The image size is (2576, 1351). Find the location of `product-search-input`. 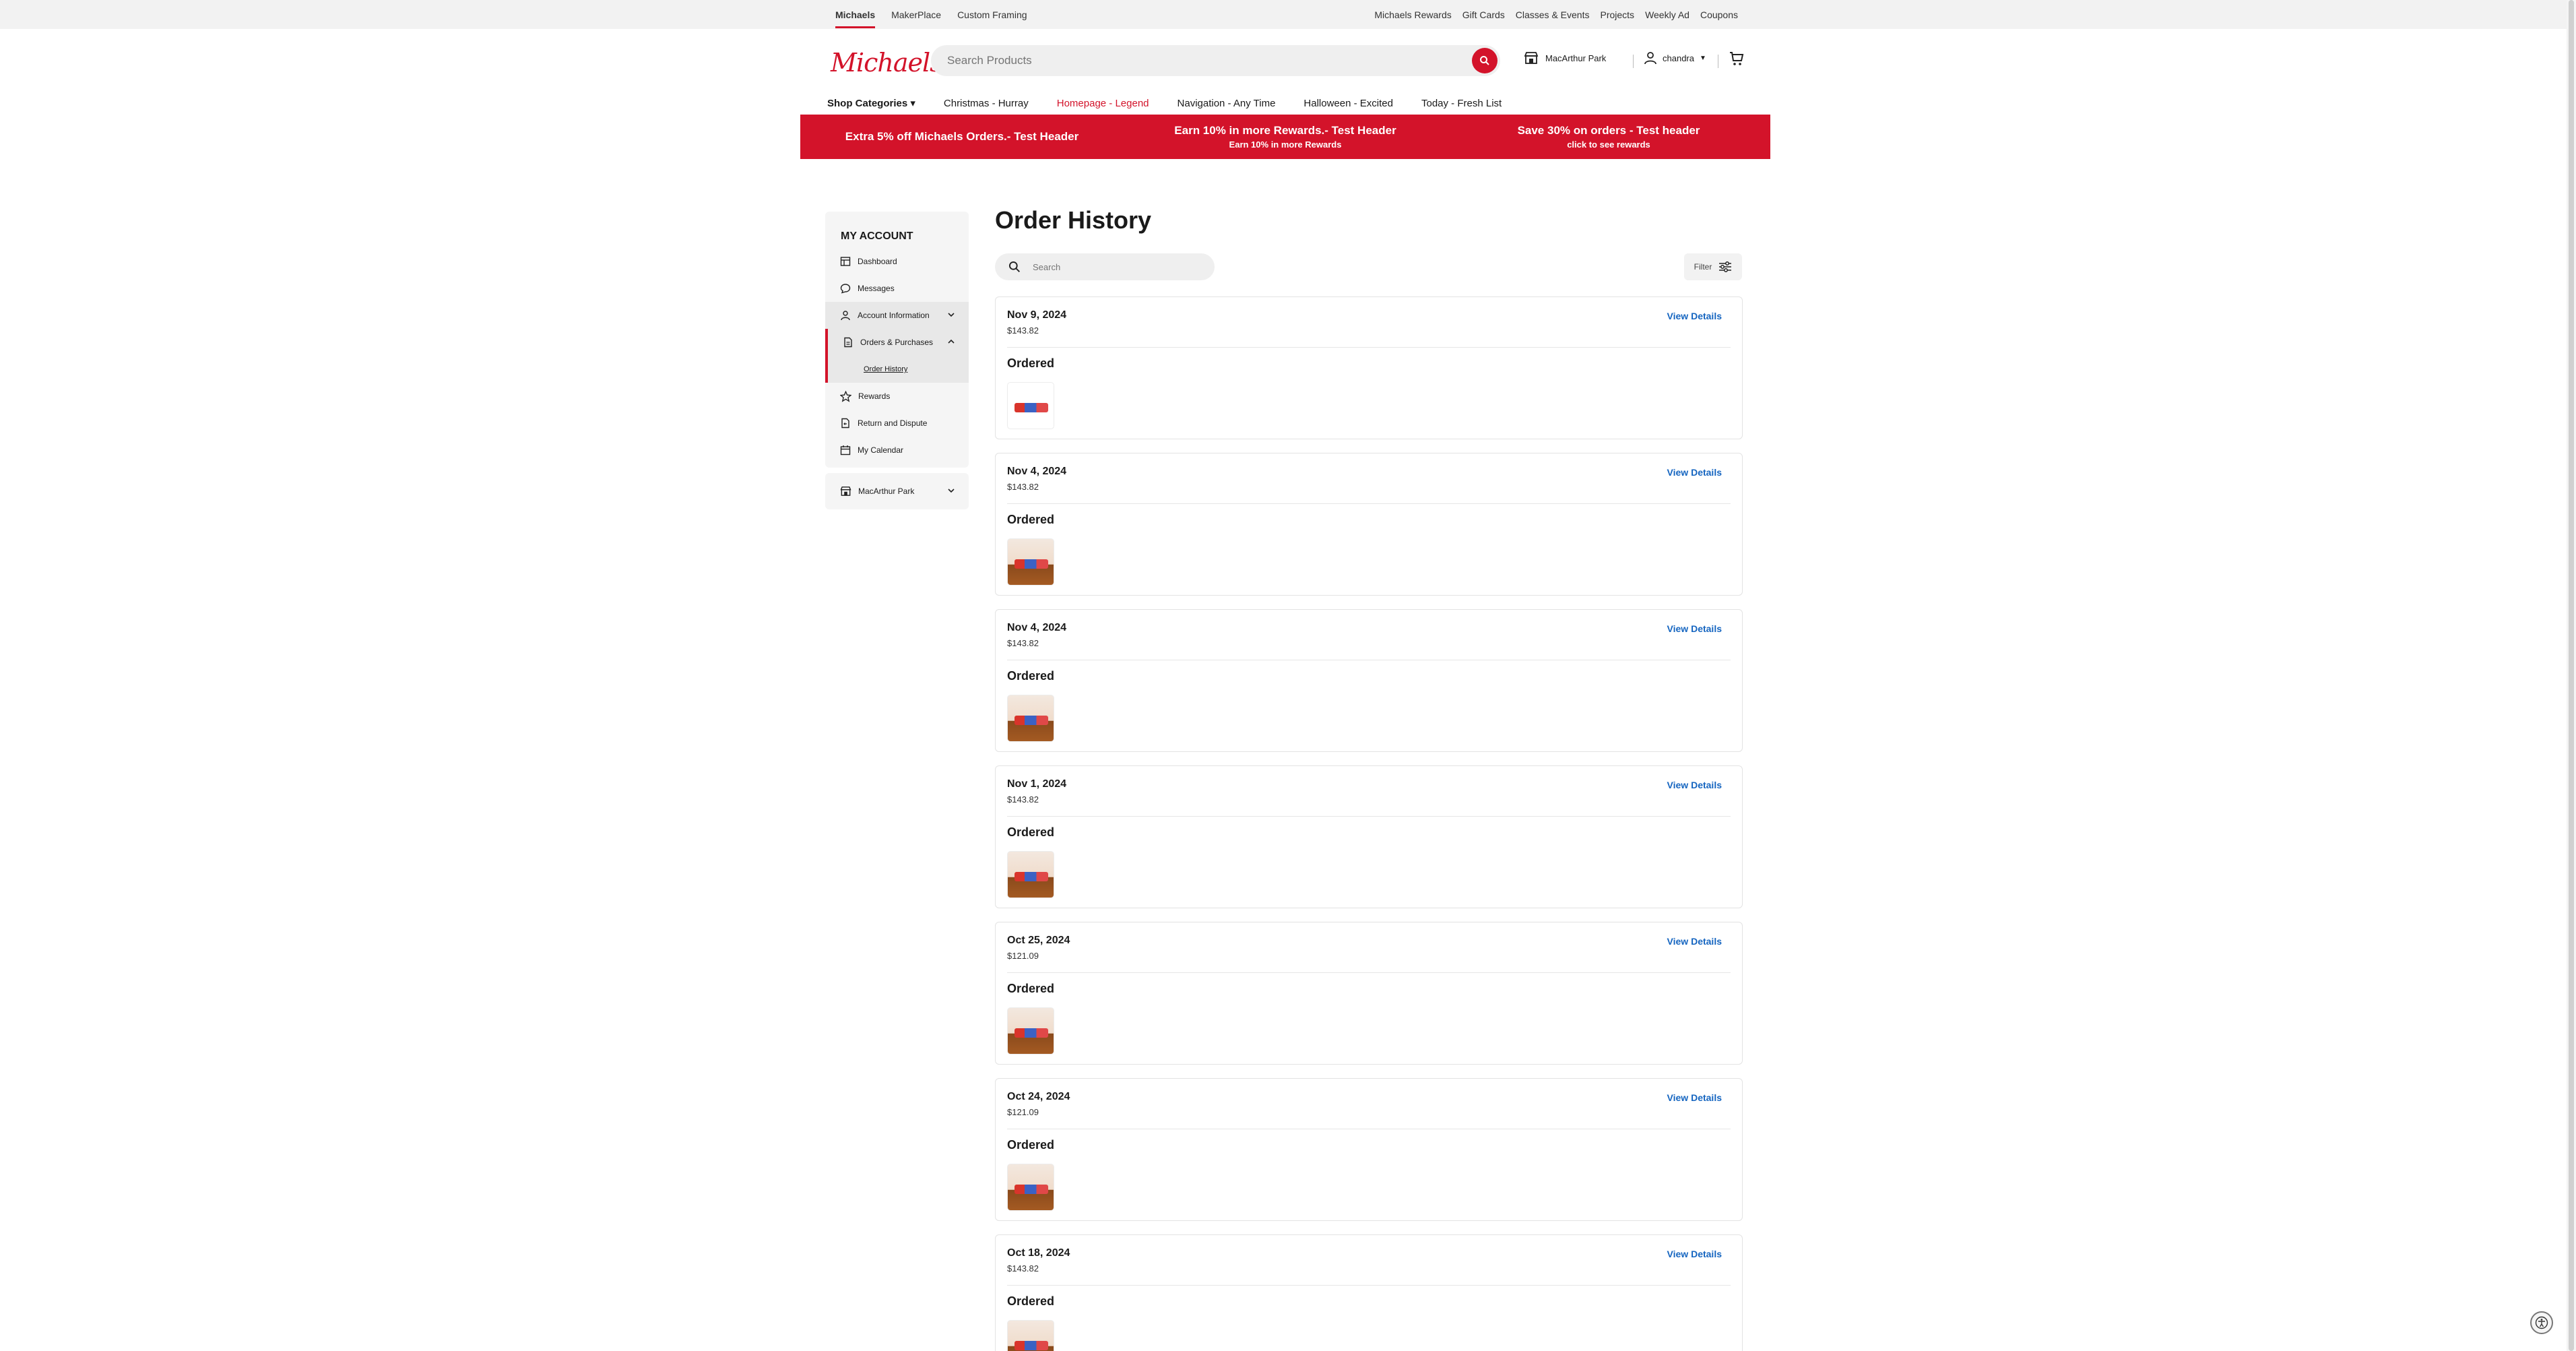

product-search-input is located at coordinates (1197, 61).